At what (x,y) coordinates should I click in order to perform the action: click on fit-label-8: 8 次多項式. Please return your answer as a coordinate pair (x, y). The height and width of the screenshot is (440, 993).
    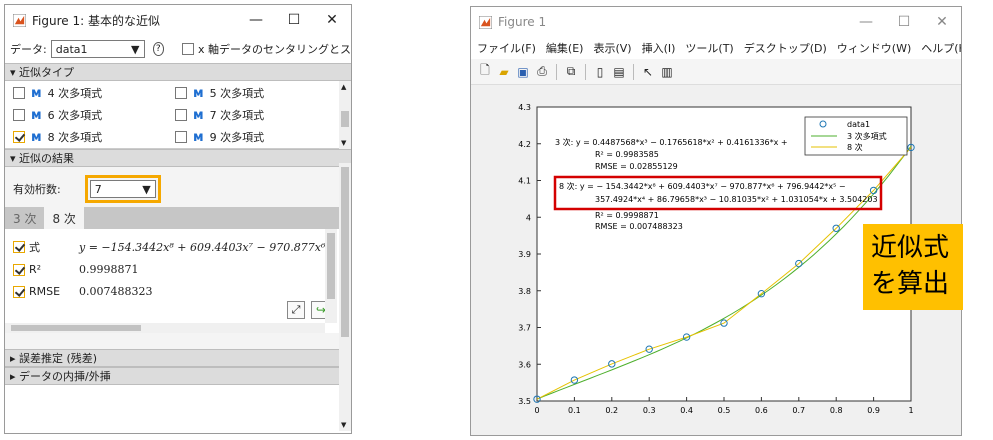
    Looking at the image, I should click on (75, 137).